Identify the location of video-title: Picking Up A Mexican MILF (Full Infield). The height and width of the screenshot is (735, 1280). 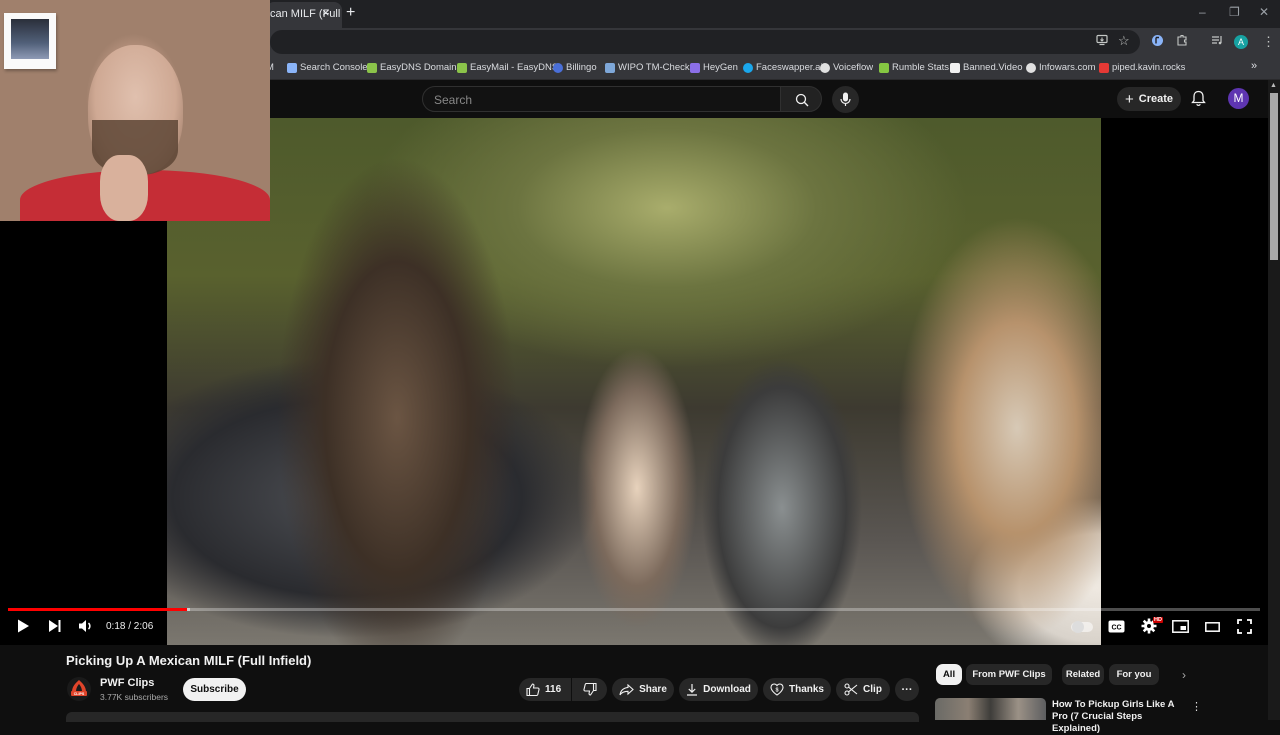
(189, 660).